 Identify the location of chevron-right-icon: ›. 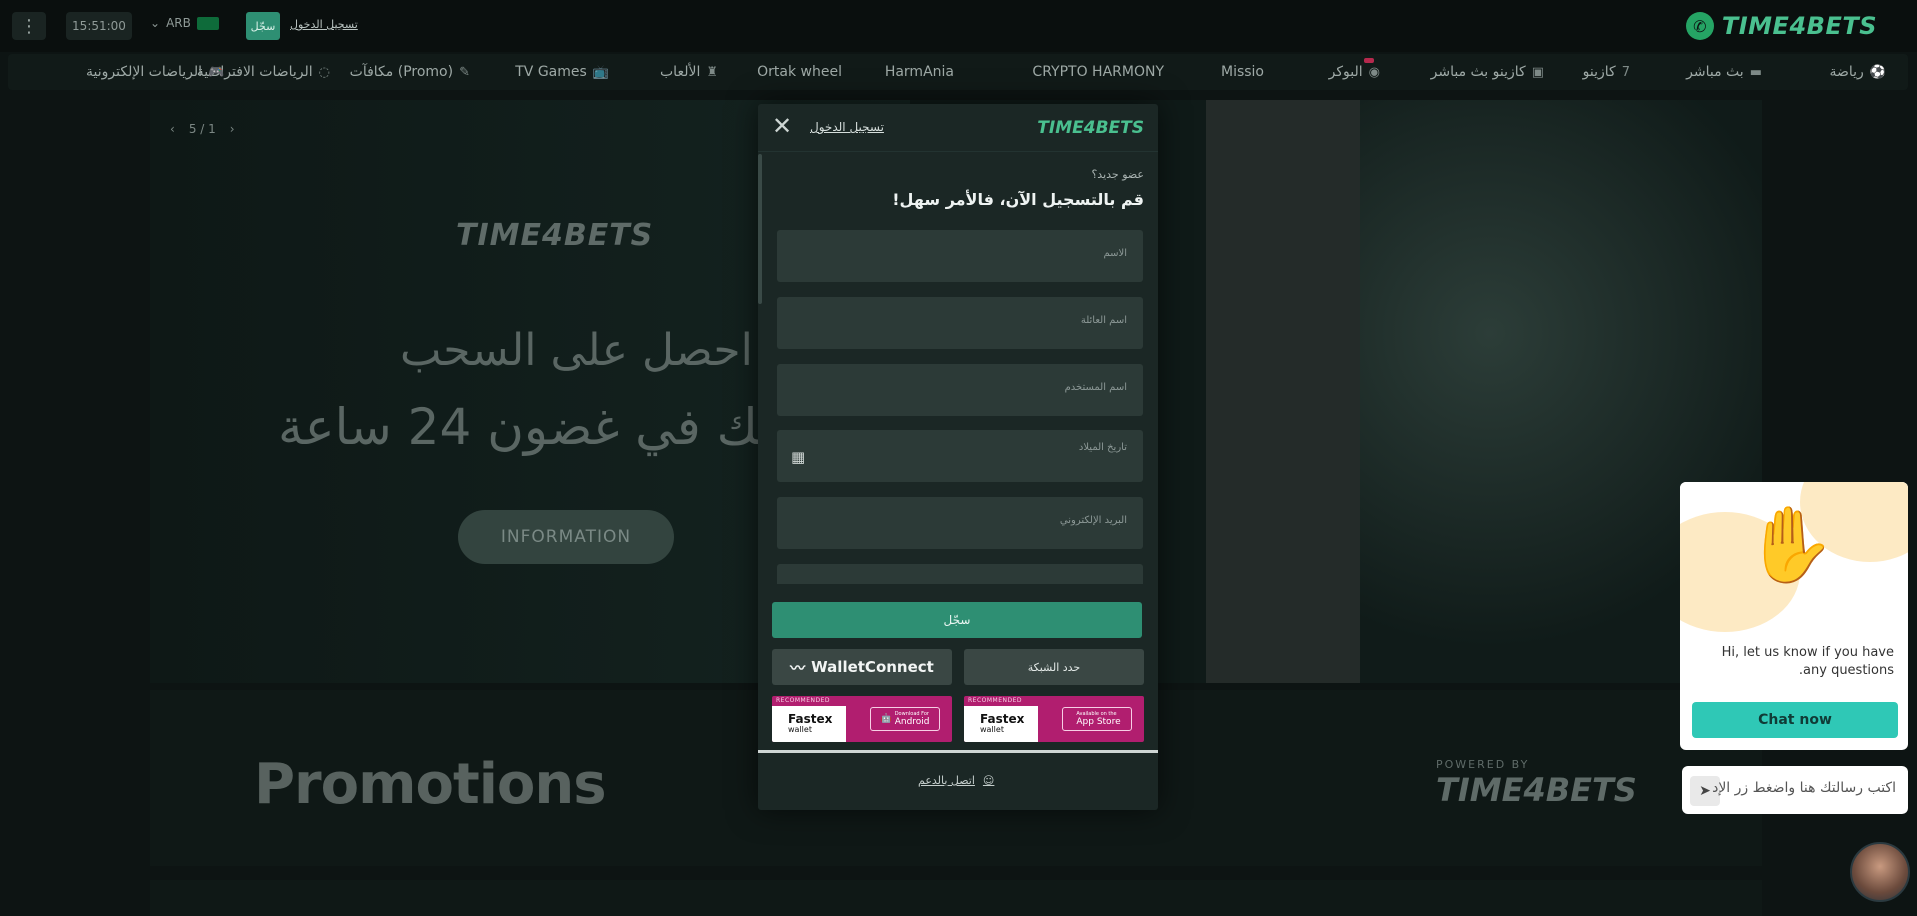
(232, 129).